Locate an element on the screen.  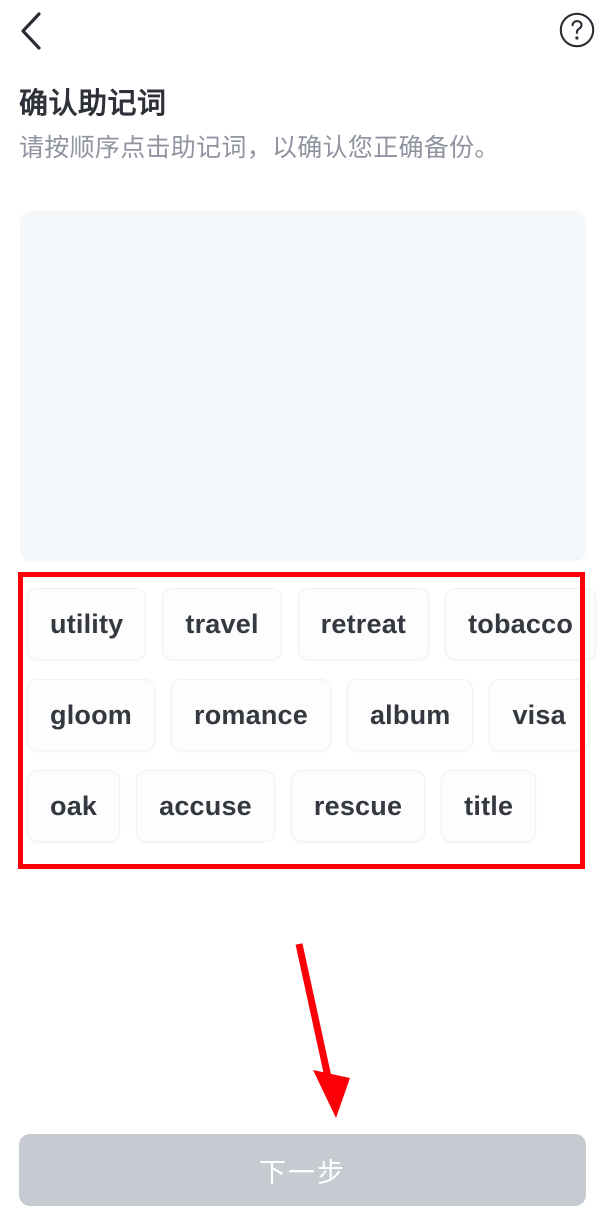
word-chip: accuse is located at coordinates (205, 806).